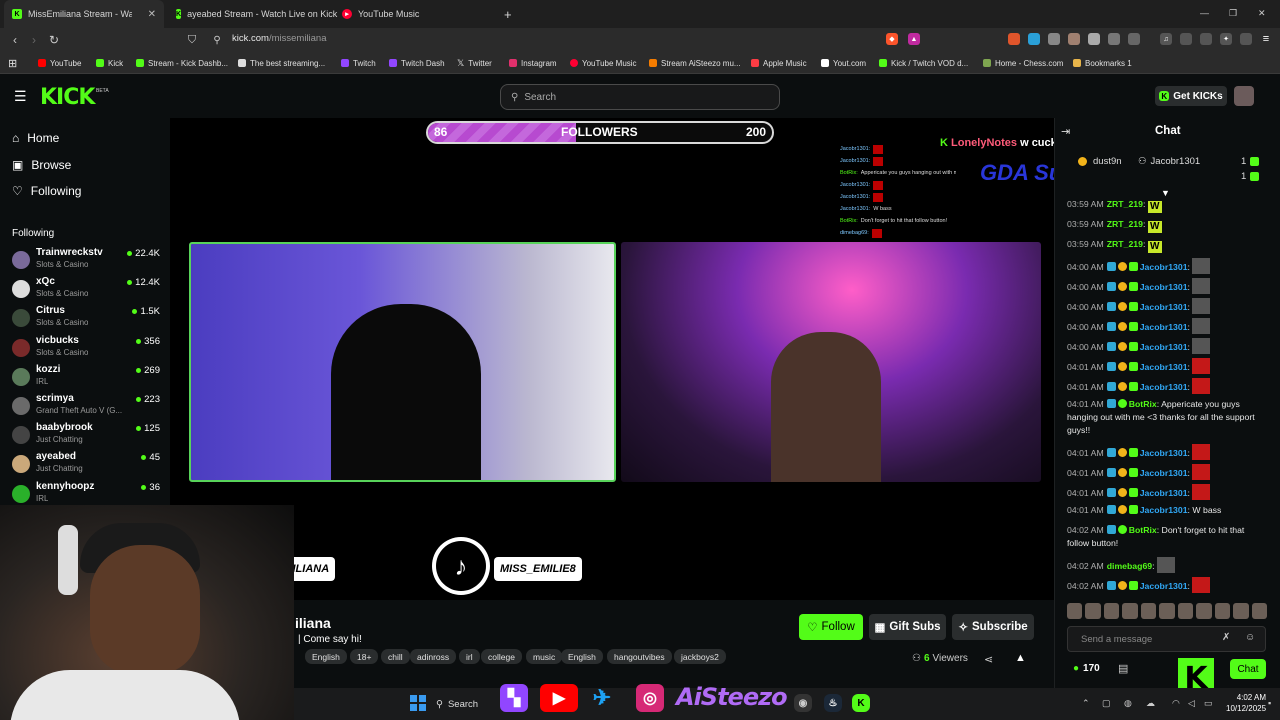 The width and height of the screenshot is (1280, 720). What do you see at coordinates (417, 63) in the screenshot?
I see `bookmark-twitch-dash: Twitch Dash` at bounding box center [417, 63].